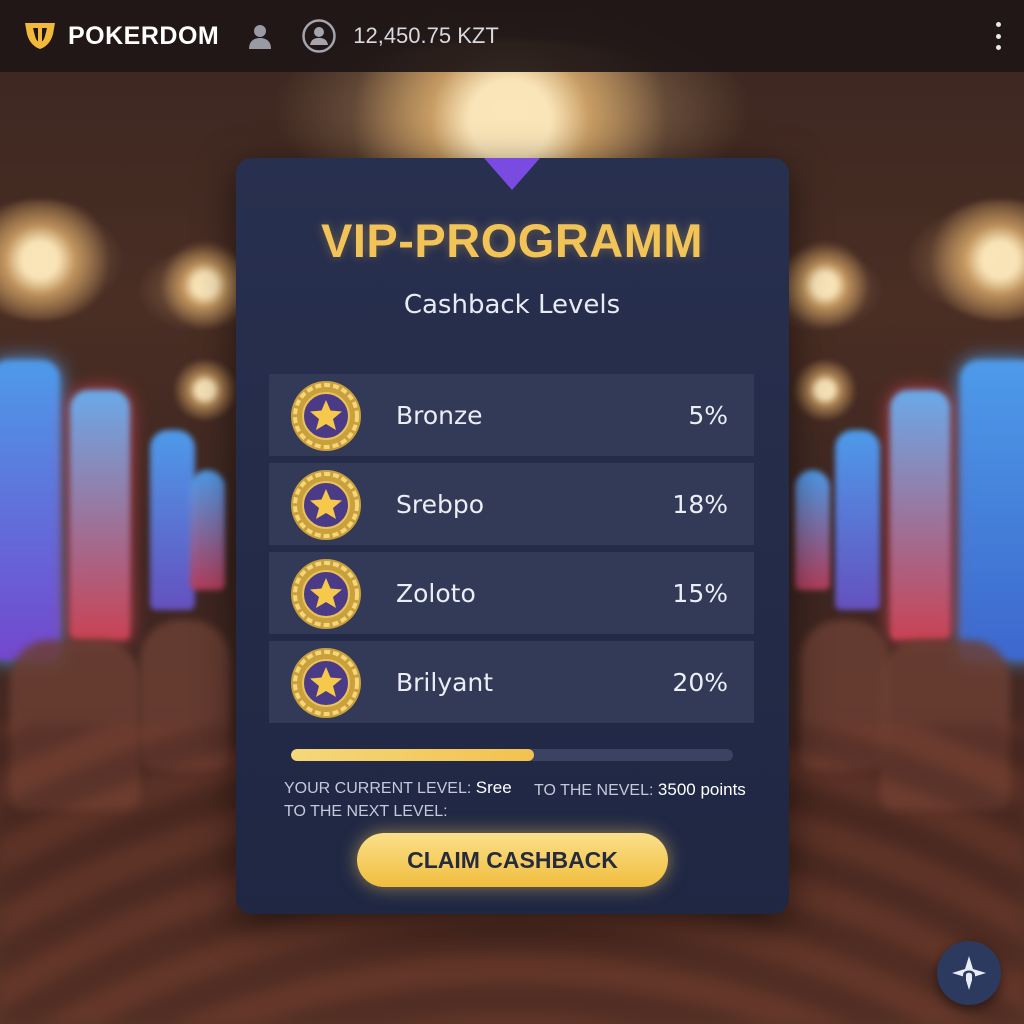  I want to click on support-chat-icon, so click(969, 973).